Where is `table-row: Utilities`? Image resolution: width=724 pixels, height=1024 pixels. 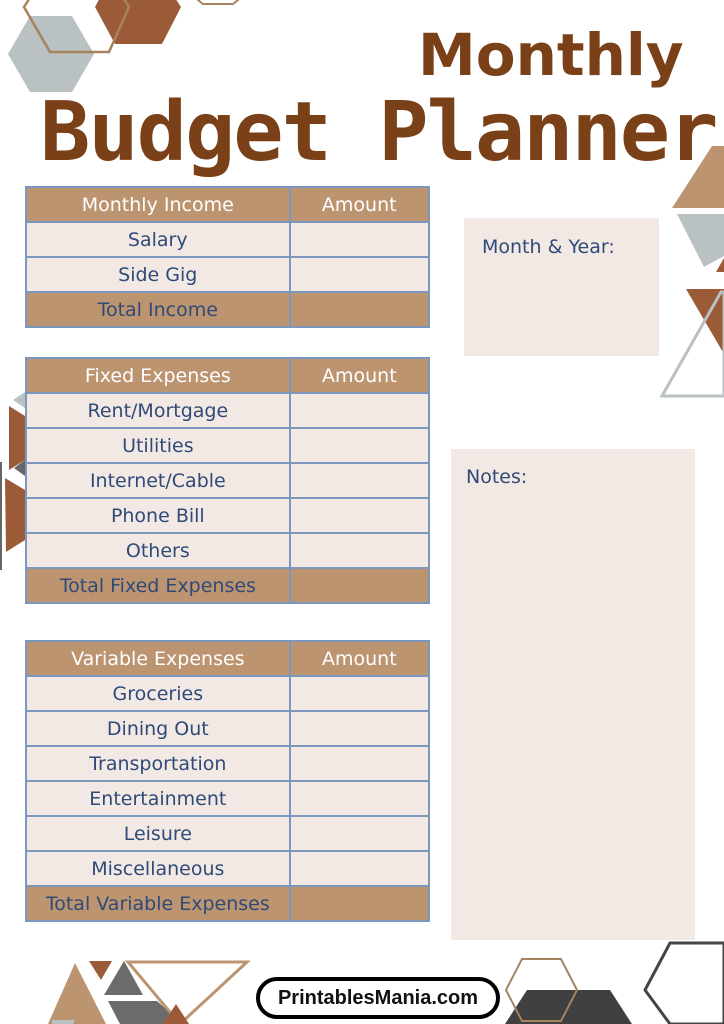 table-row: Utilities is located at coordinates (228, 445).